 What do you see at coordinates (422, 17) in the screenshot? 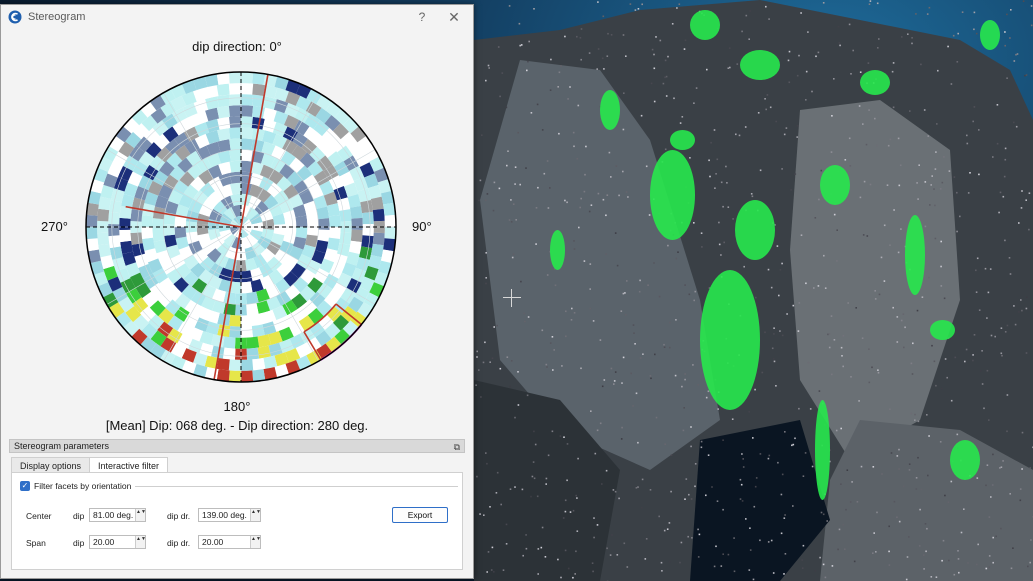
I see `help-button: ?` at bounding box center [422, 17].